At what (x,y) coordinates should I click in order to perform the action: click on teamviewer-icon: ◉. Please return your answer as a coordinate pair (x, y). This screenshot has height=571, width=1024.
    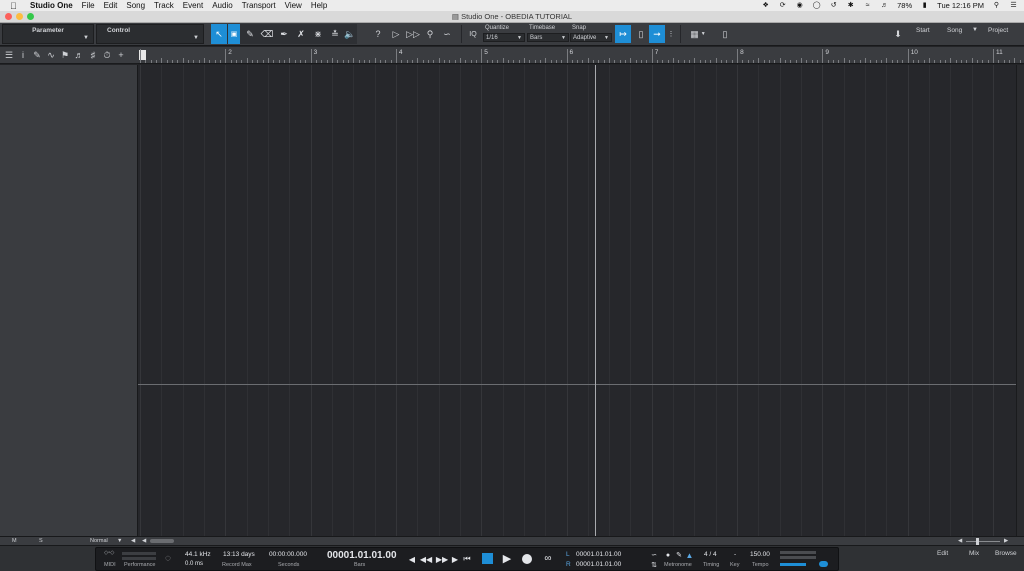
    Looking at the image, I should click on (799, 6).